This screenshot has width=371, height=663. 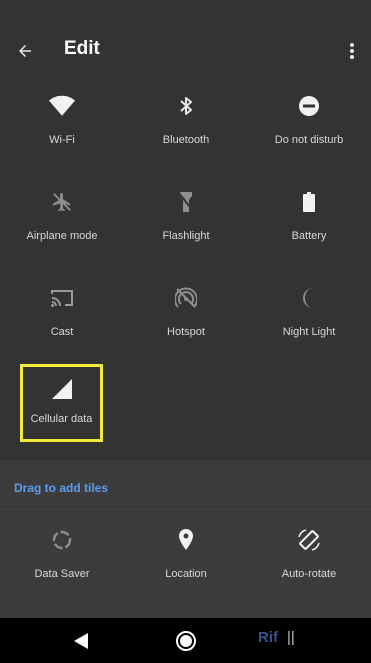 What do you see at coordinates (62, 540) in the screenshot?
I see `data-saver-icon` at bounding box center [62, 540].